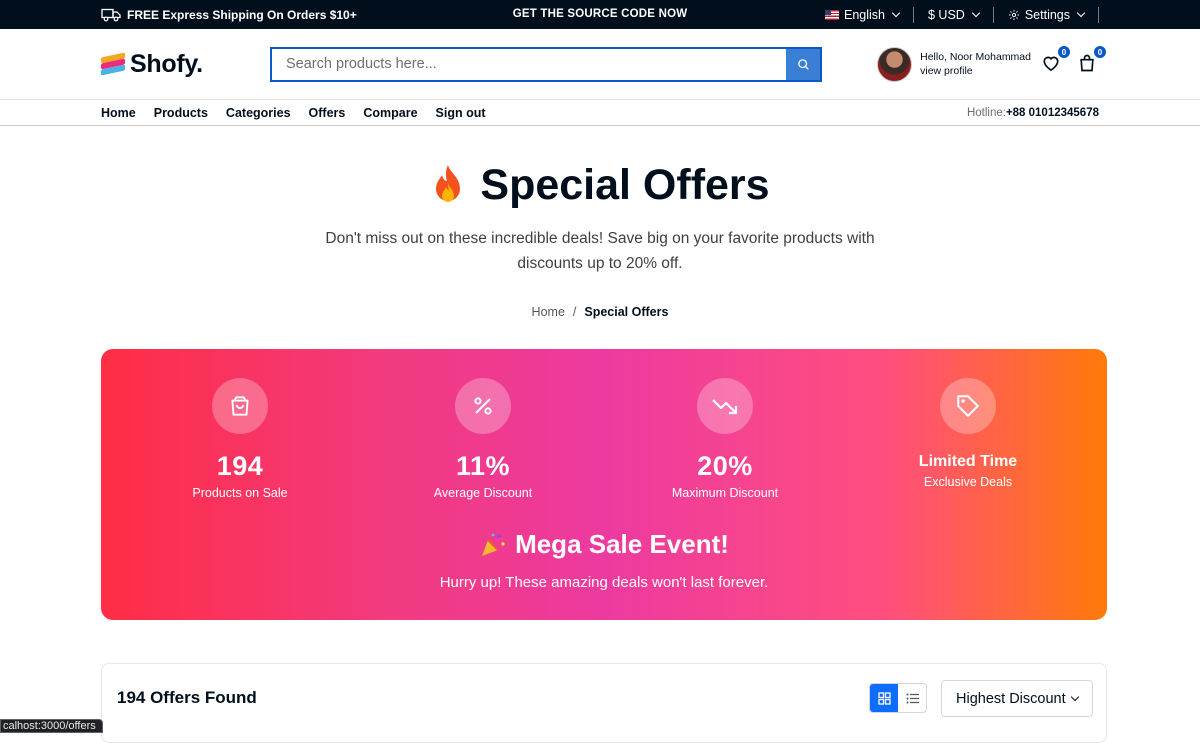  I want to click on settings-selector: Settings, so click(1046, 14).